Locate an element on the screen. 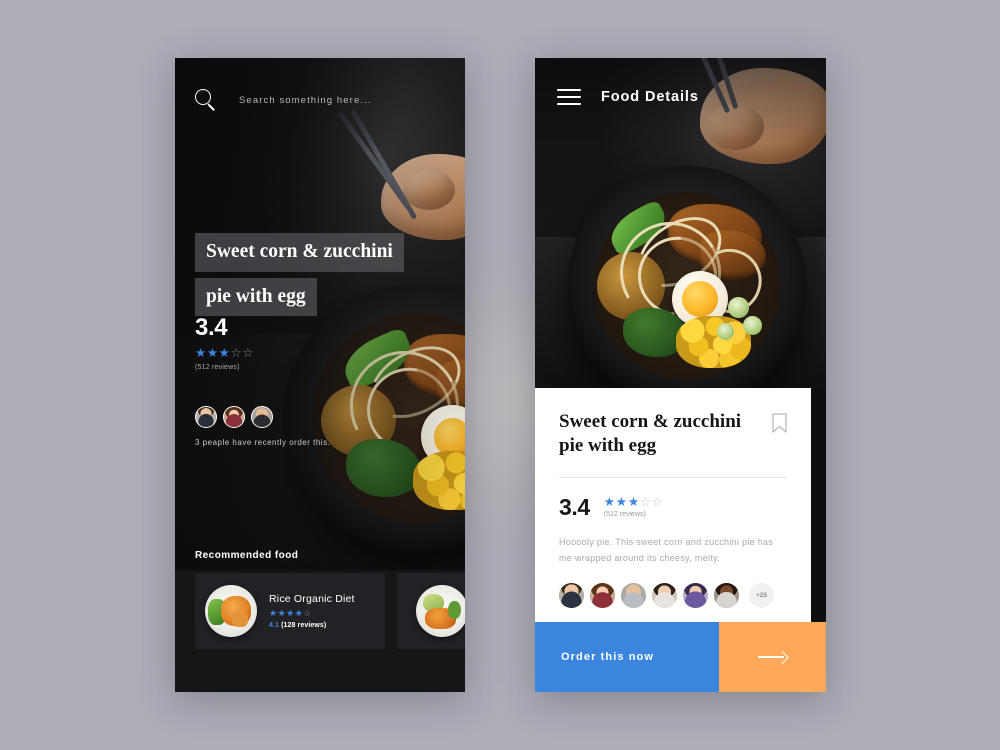 The image size is (1000, 750). next-button is located at coordinates (772, 657).